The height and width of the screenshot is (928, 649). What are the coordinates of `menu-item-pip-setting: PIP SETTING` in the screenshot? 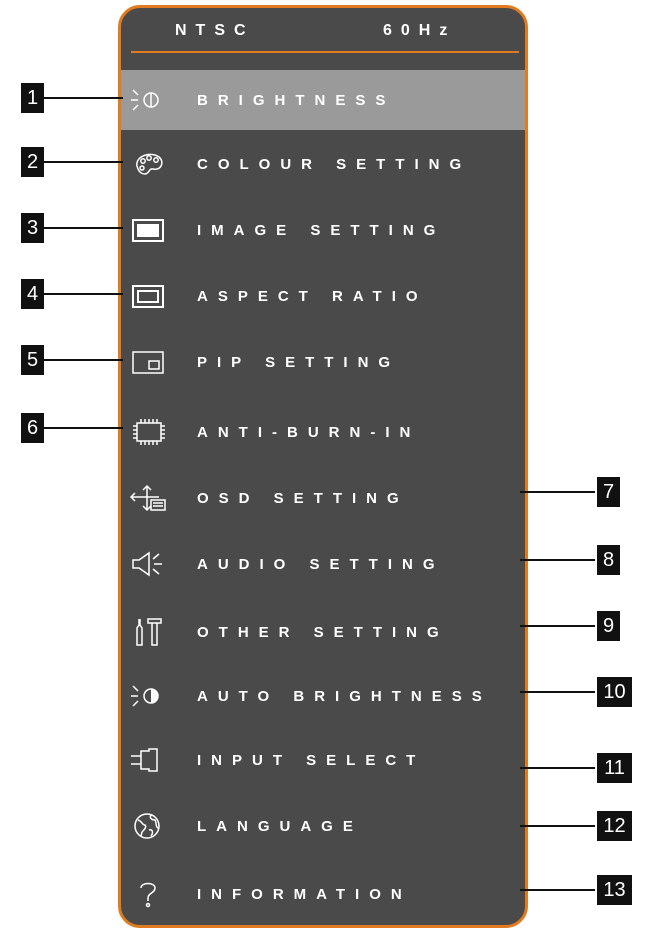 It's located at (323, 362).